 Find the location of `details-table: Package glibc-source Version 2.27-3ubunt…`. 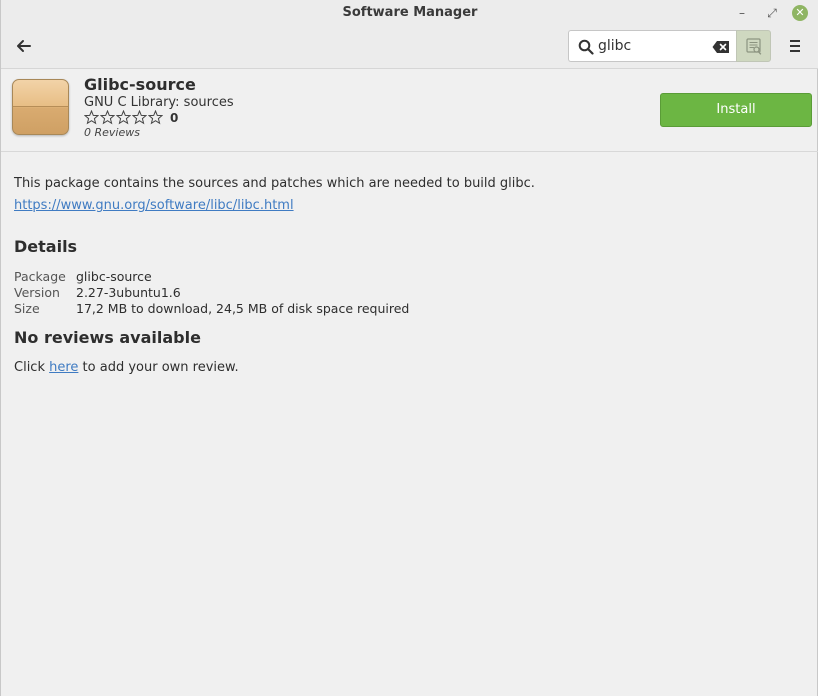

details-table: Package glibc-source Version 2.27-3ubunt… is located at coordinates (264, 293).